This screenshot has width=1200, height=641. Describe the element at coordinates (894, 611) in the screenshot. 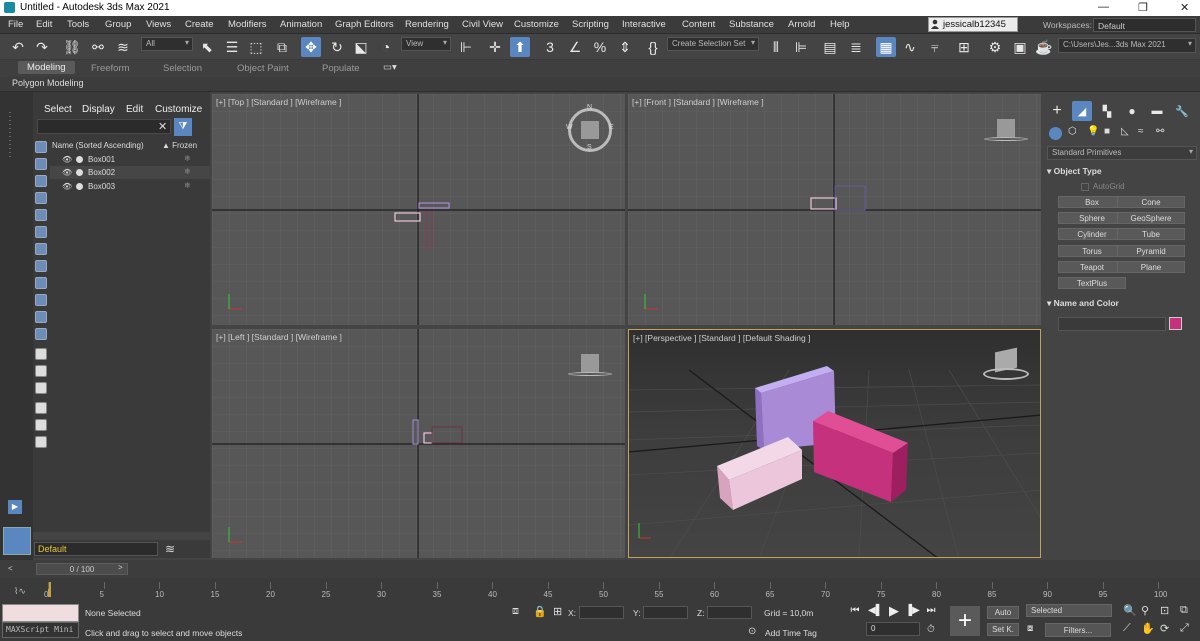

I see `play-icon: ▶` at that location.